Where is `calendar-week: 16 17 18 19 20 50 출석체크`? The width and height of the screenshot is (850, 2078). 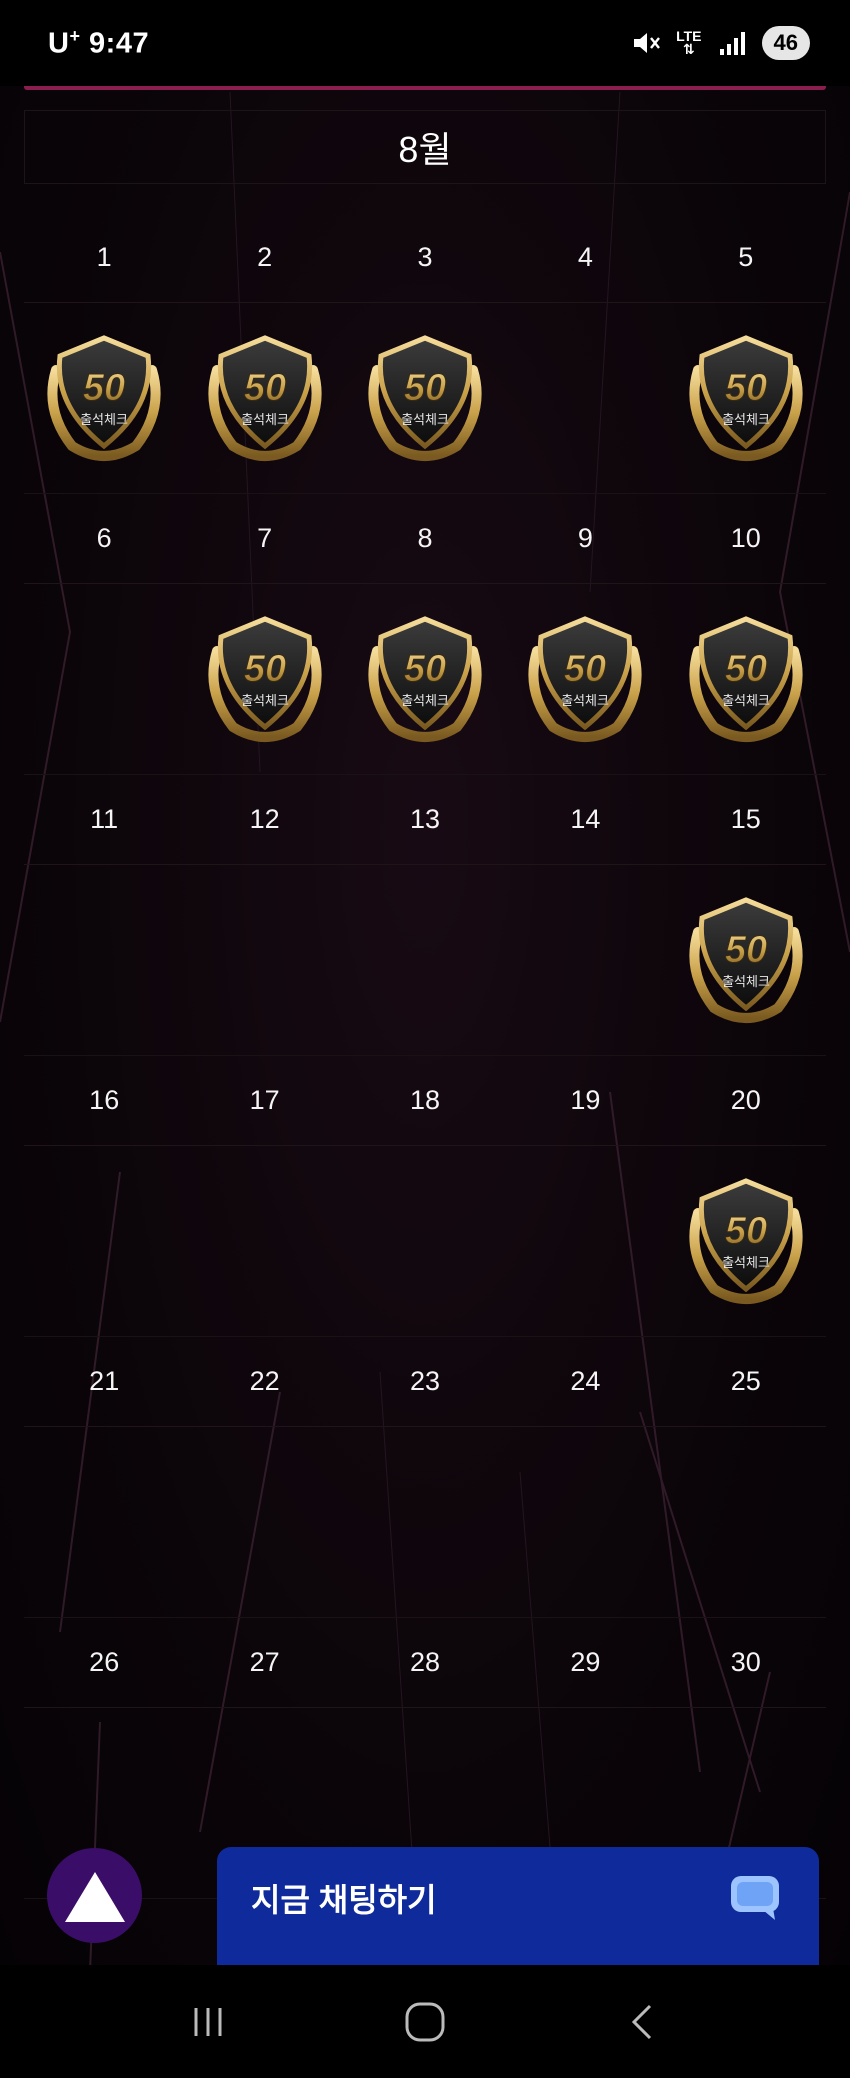 calendar-week: 16 17 18 19 20 50 출석체크 is located at coordinates (425, 1196).